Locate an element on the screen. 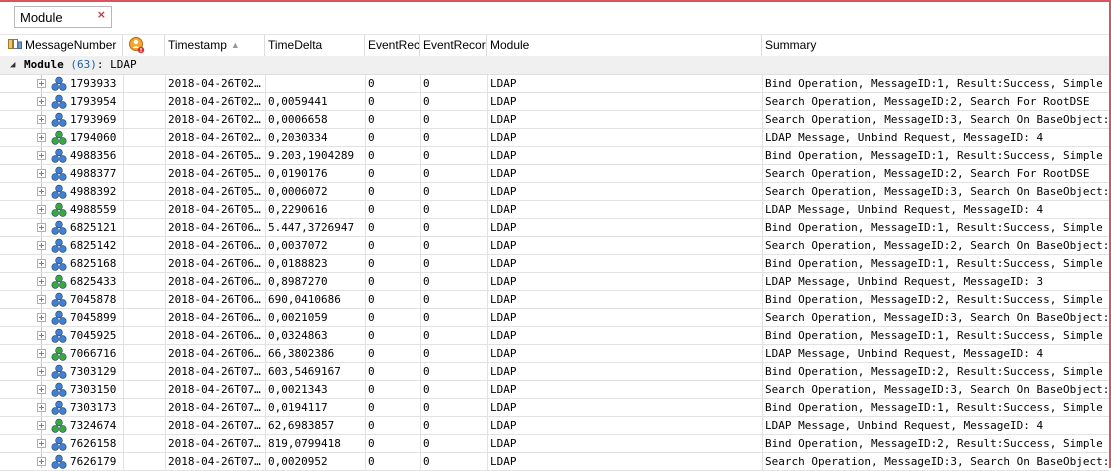 The width and height of the screenshot is (1111, 471). group-row-label: Module (63): LDAP is located at coordinates (80, 64).